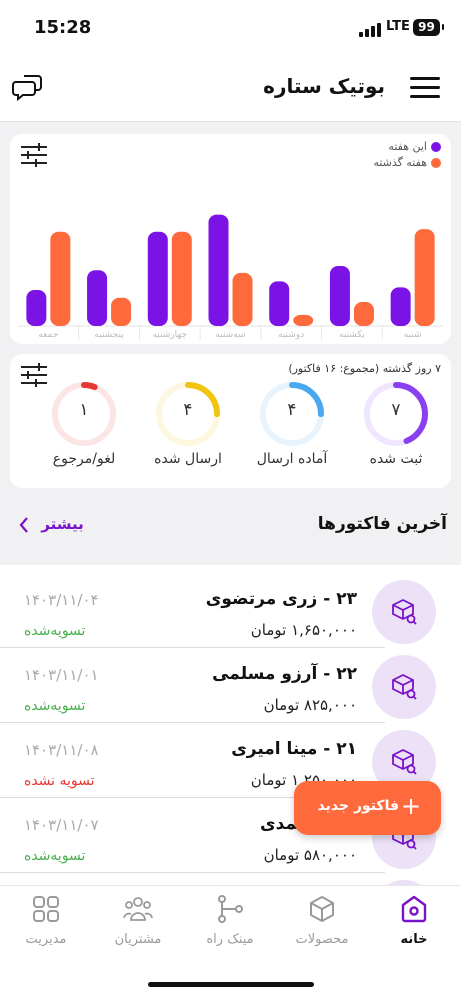 Image resolution: width=461 pixels, height=1000 pixels. What do you see at coordinates (109, 335) in the screenshot?
I see `x-tick-label: پنجشنبه` at bounding box center [109, 335].